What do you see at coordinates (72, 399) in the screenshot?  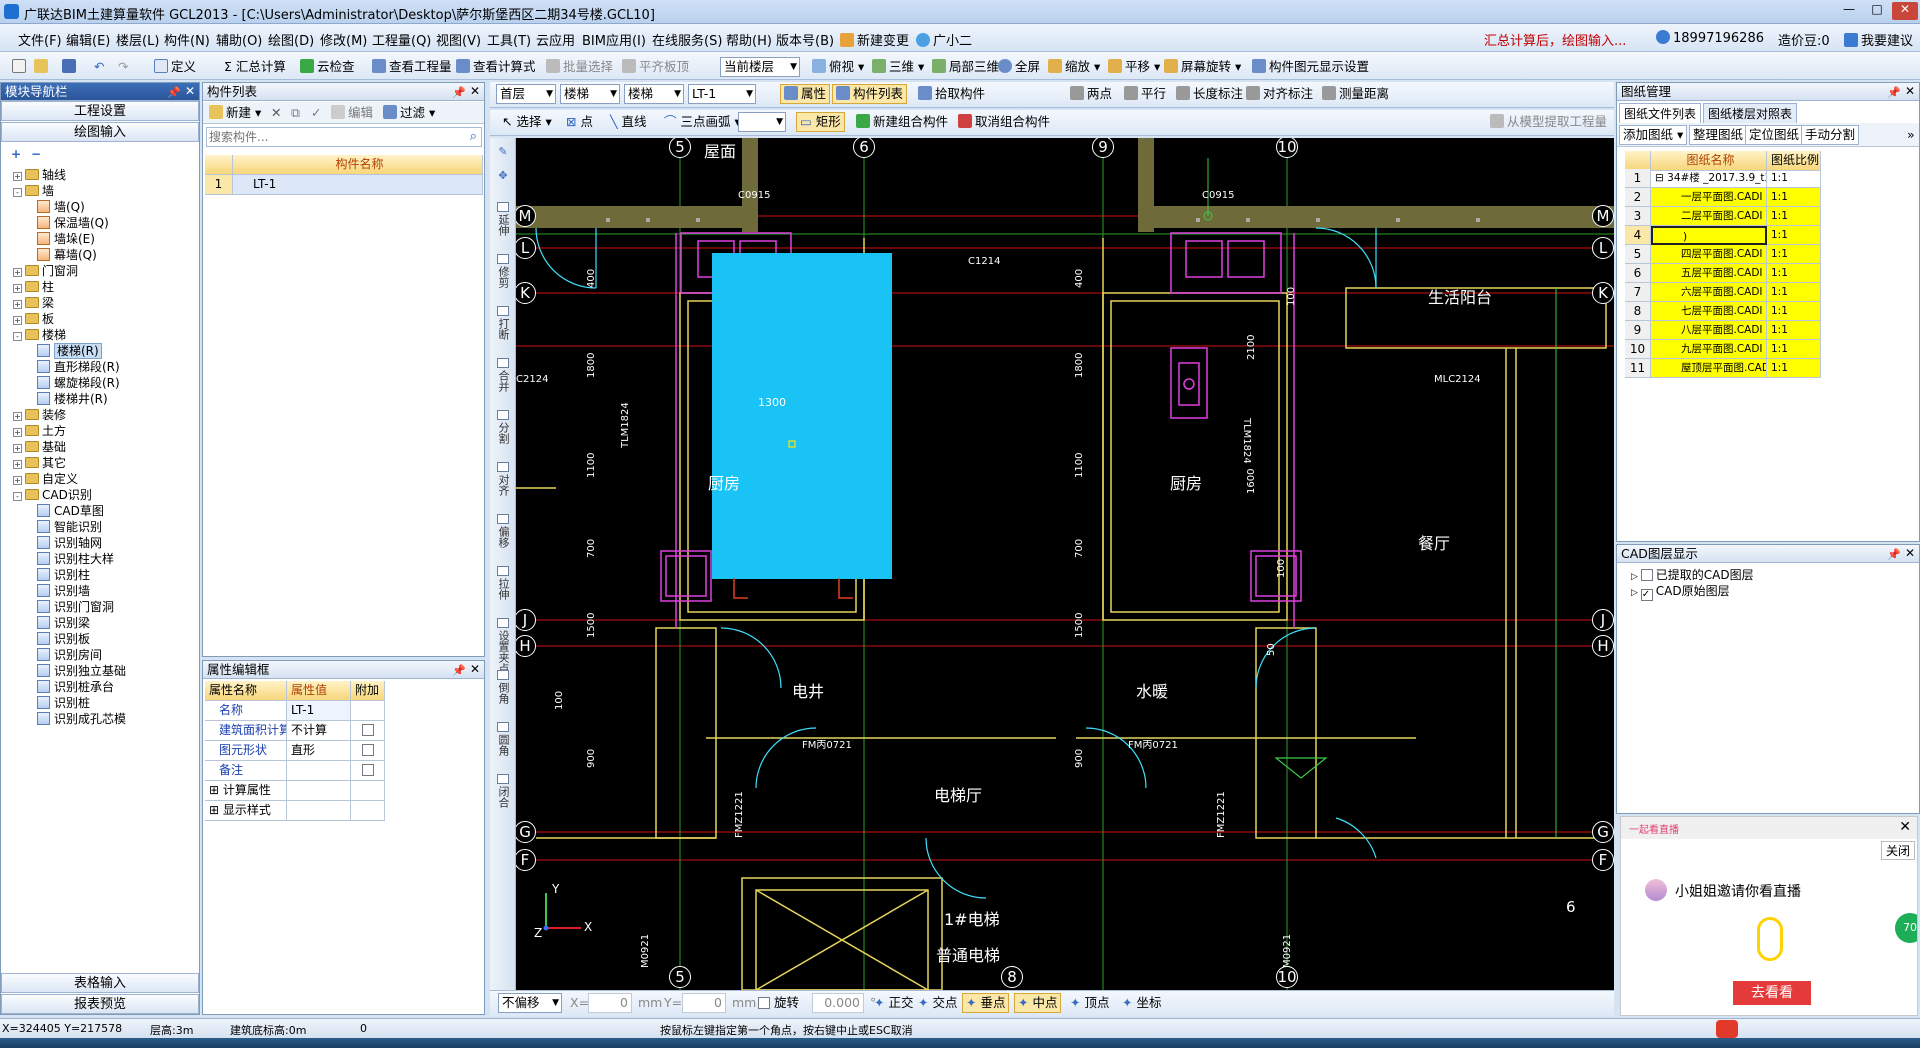 I see `tree-item: 楼梯井(R)` at bounding box center [72, 399].